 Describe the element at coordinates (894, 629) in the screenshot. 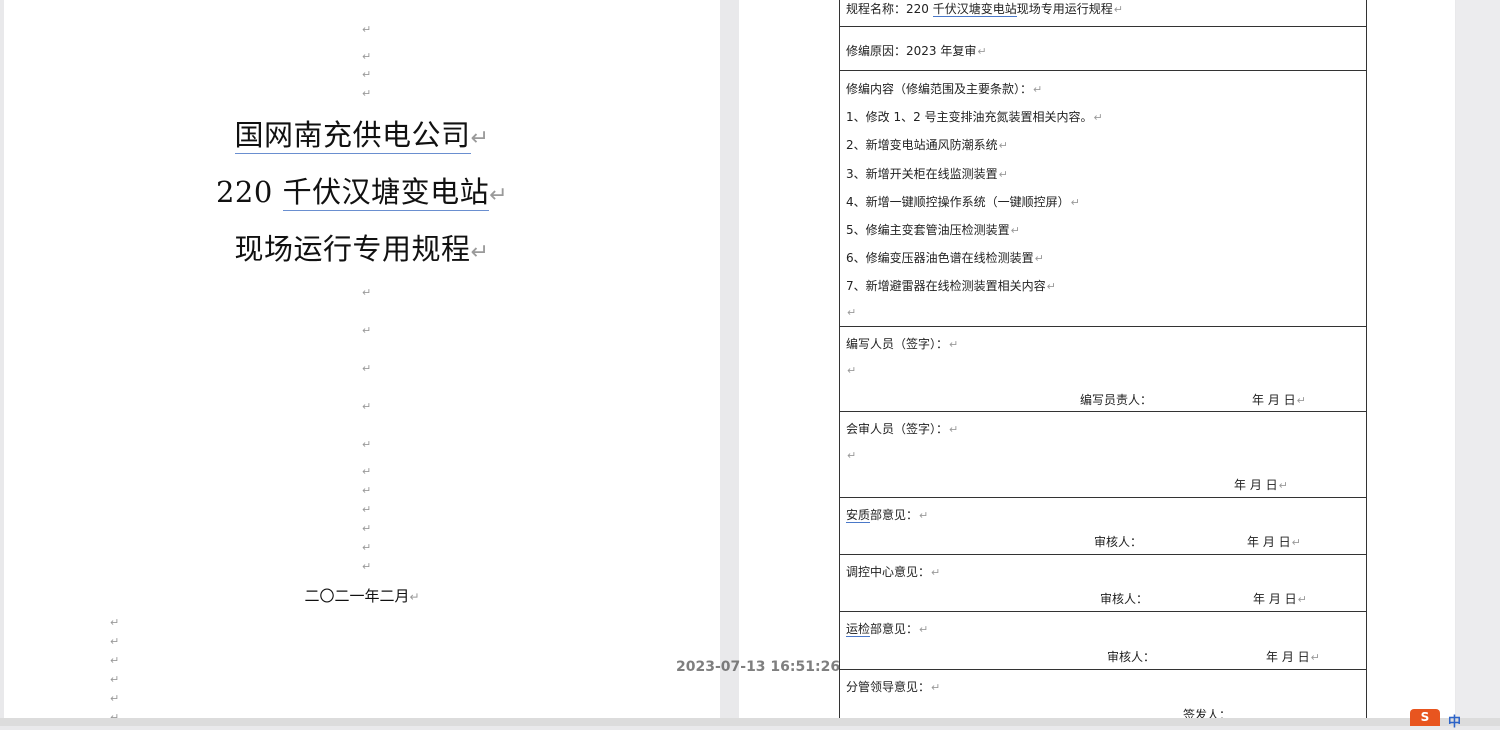

I see `ops-dept-label: 部意见：` at that location.